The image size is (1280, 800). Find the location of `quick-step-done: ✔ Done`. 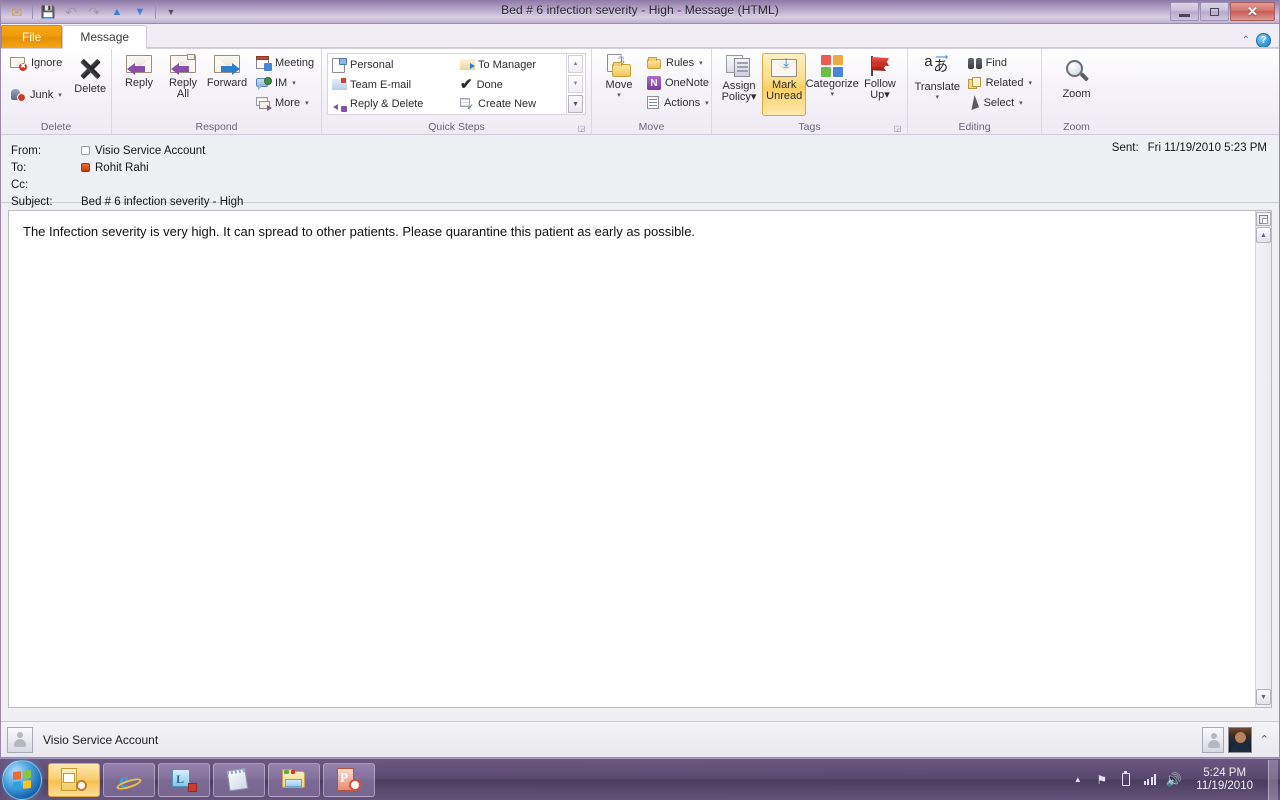

quick-step-done: ✔ Done is located at coordinates (511, 85).